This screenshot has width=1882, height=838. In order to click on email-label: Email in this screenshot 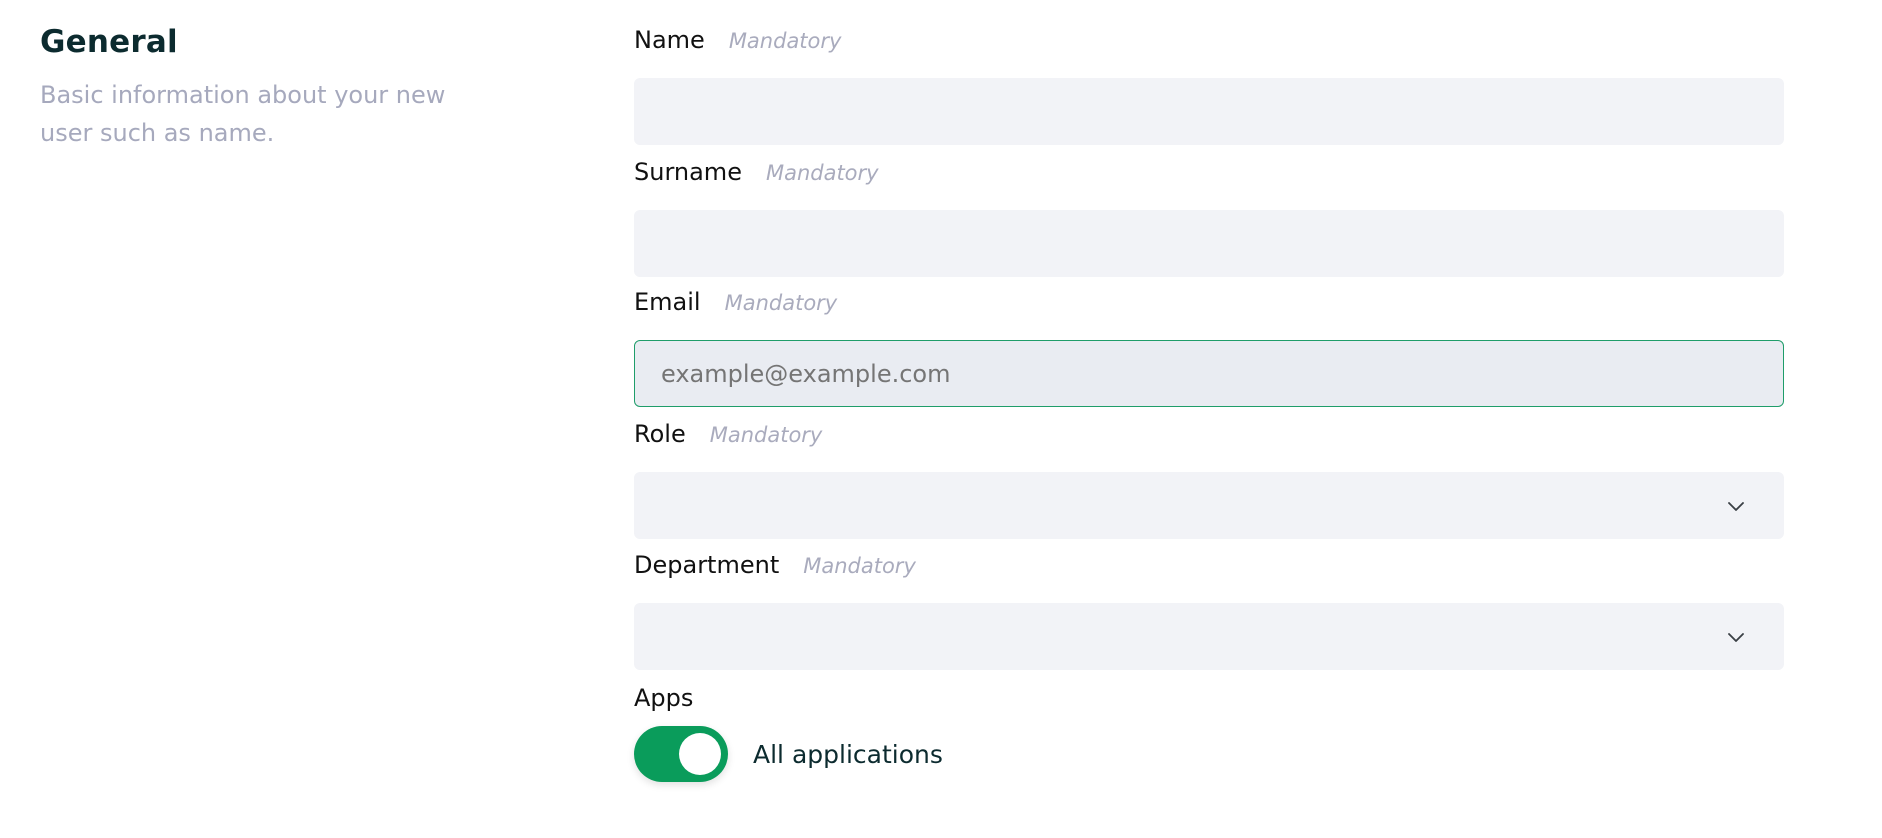, I will do `click(667, 302)`.